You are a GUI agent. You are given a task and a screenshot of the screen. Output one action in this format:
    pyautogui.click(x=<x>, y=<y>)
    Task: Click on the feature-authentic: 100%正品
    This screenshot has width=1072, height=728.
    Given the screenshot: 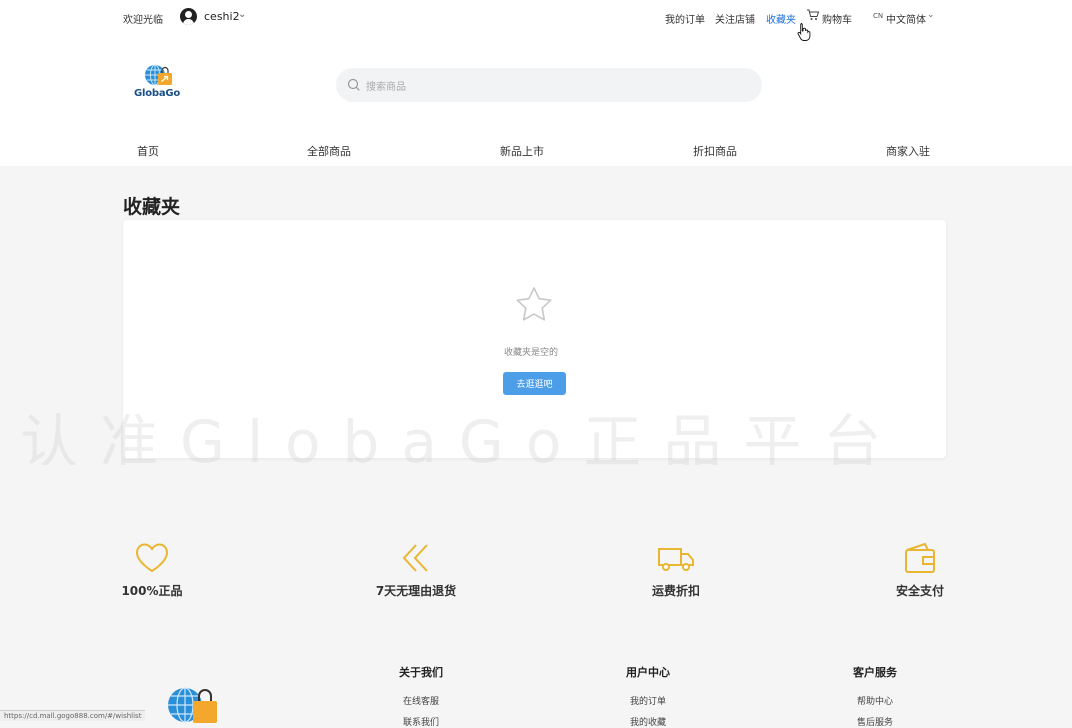 What is the action you would take?
    pyautogui.click(x=152, y=569)
    